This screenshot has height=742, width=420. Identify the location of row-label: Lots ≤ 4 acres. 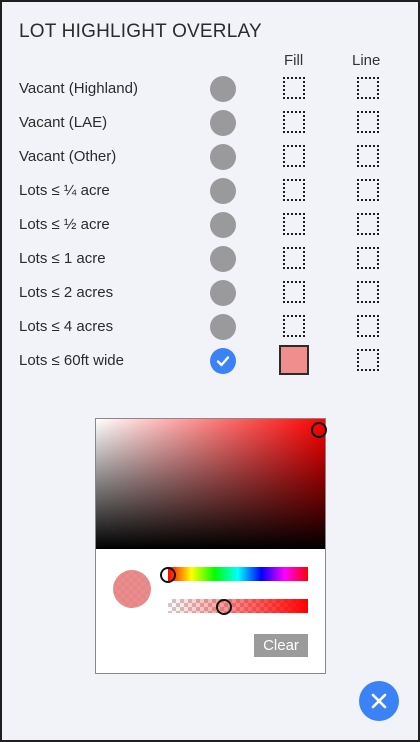
(66, 326).